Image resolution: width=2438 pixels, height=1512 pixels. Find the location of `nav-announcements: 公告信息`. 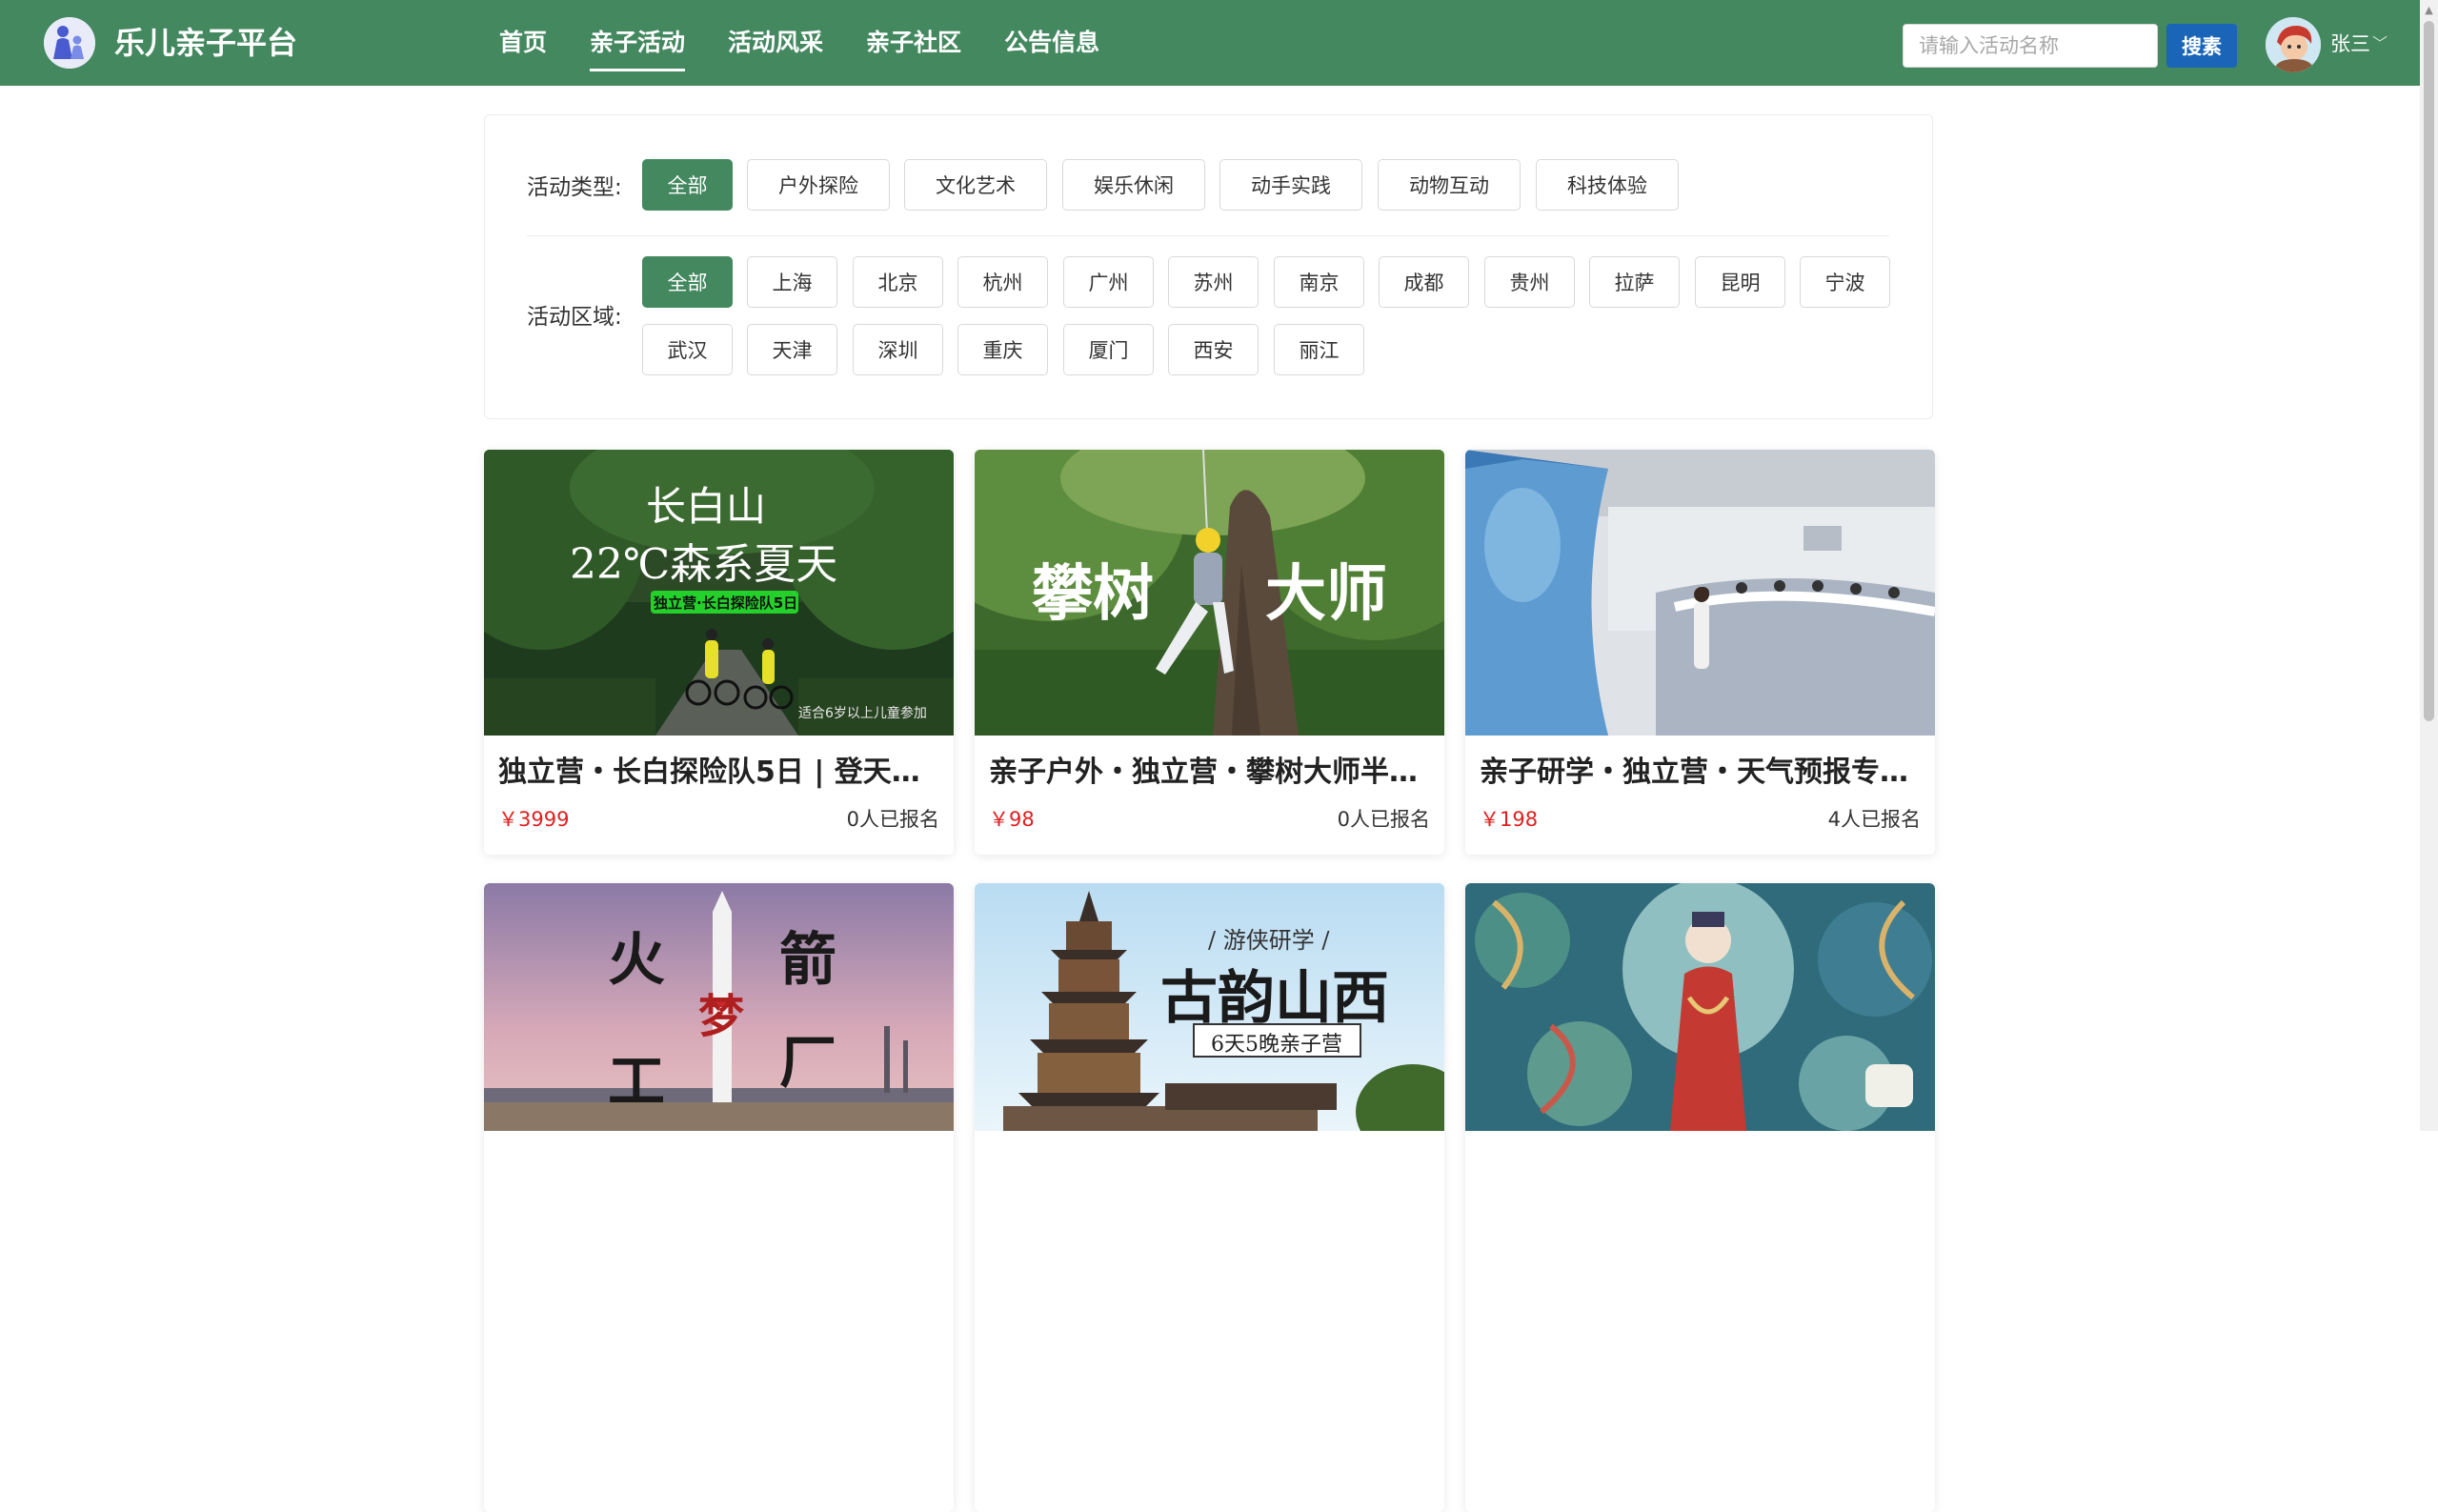

nav-announcements: 公告信息 is located at coordinates (1051, 43).